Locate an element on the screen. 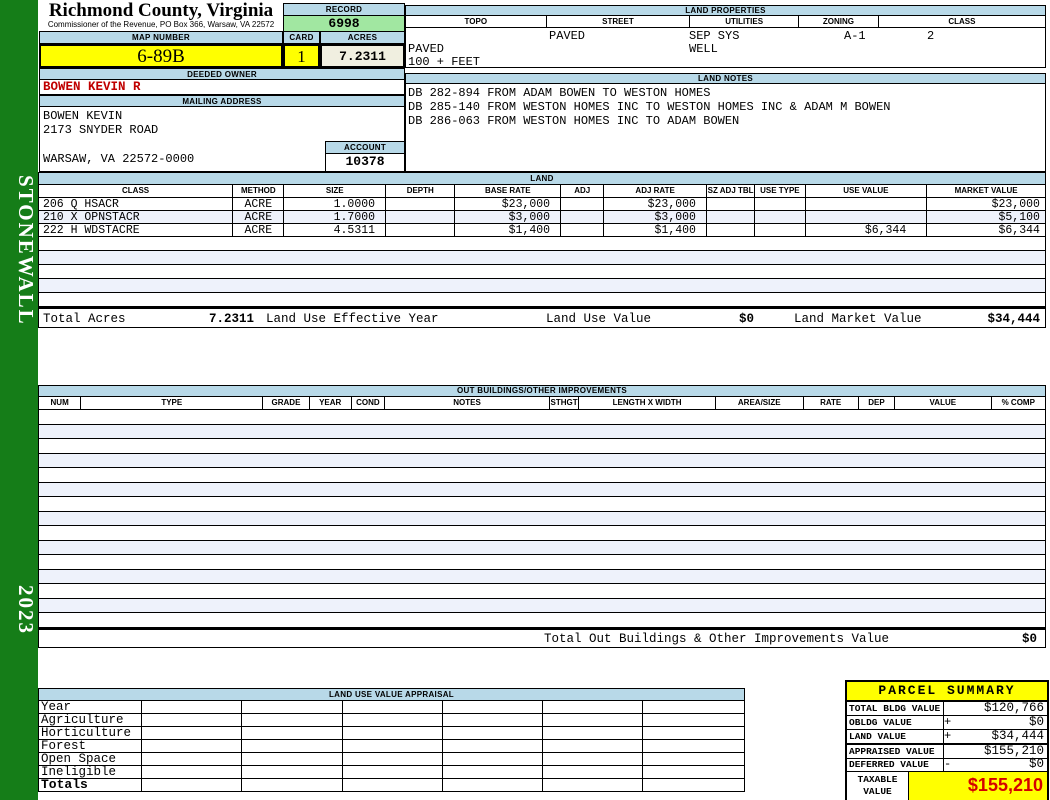 The height and width of the screenshot is (800, 1050). record-label: RECORD is located at coordinates (344, 9).